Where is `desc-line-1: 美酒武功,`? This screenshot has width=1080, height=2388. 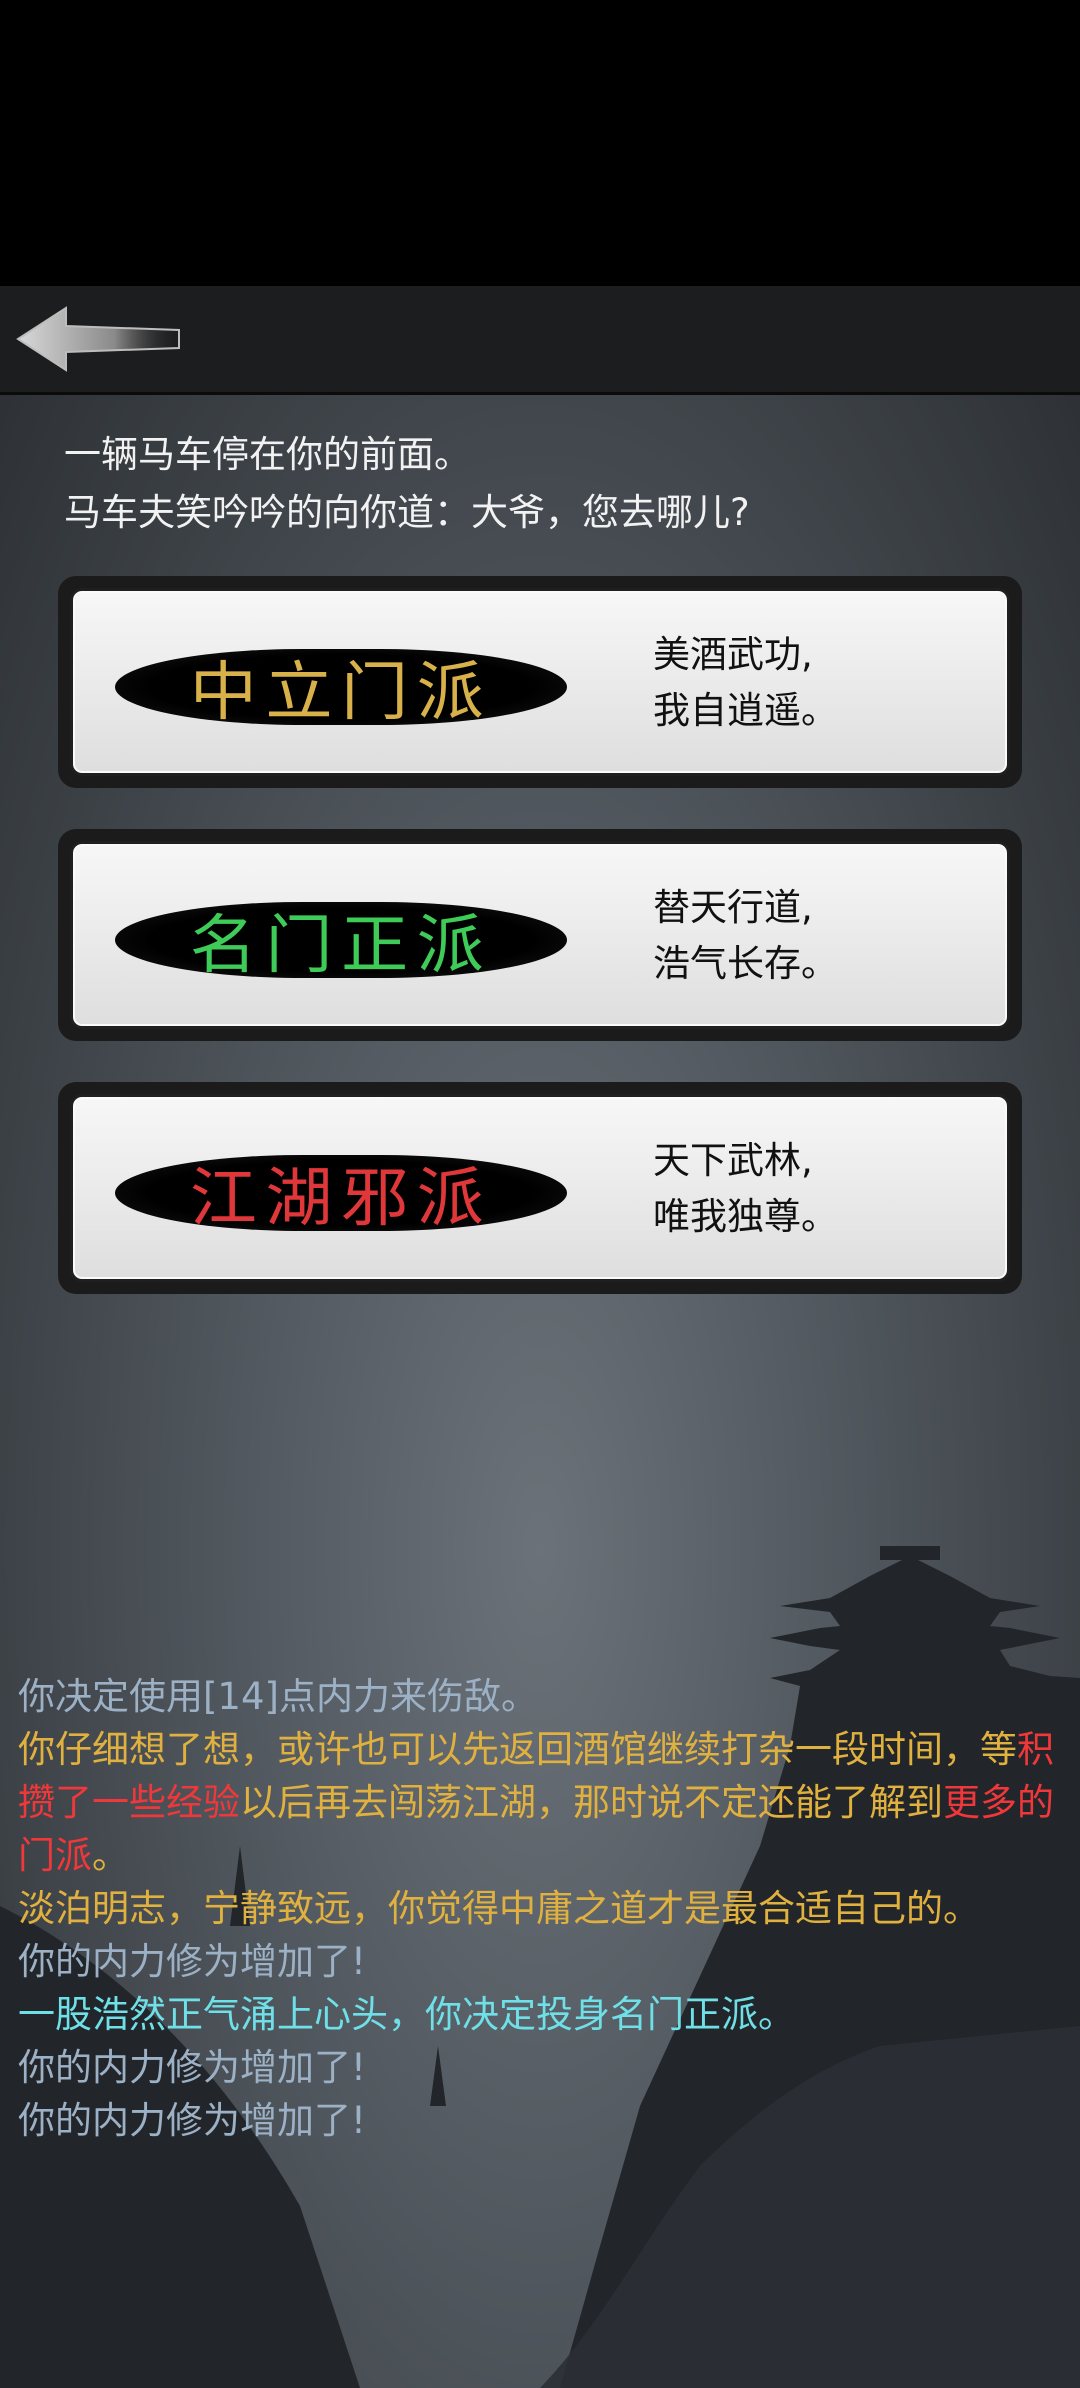
desc-line-1: 美酒武功, is located at coordinates (733, 654).